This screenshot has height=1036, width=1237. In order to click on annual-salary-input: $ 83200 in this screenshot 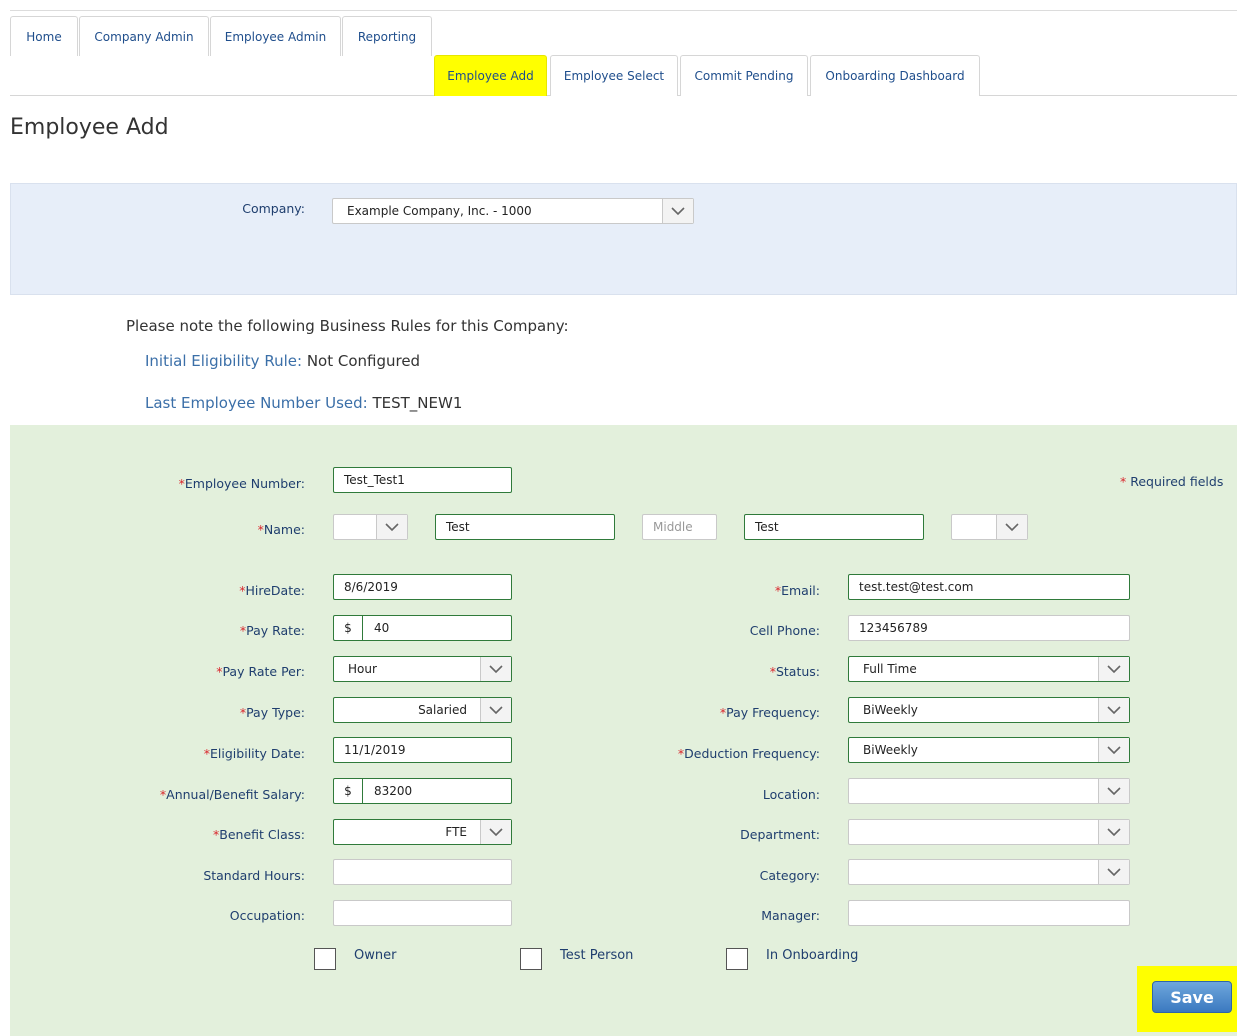, I will do `click(422, 791)`.